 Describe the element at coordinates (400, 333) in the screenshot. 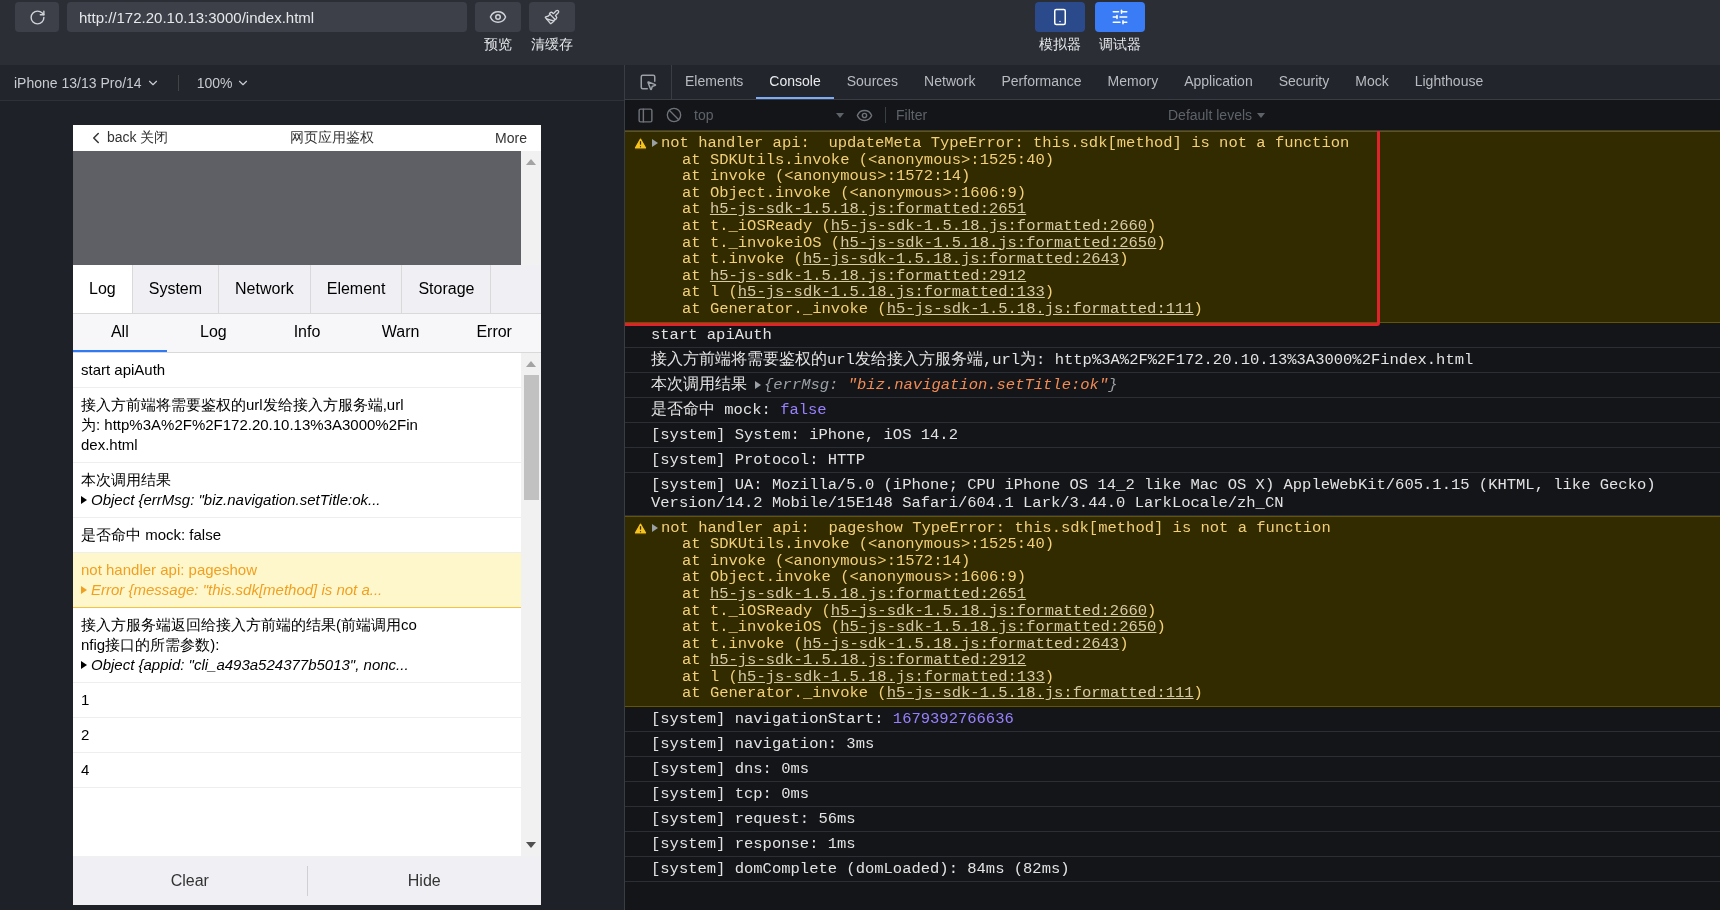

I see `filter-tab: Warn` at that location.